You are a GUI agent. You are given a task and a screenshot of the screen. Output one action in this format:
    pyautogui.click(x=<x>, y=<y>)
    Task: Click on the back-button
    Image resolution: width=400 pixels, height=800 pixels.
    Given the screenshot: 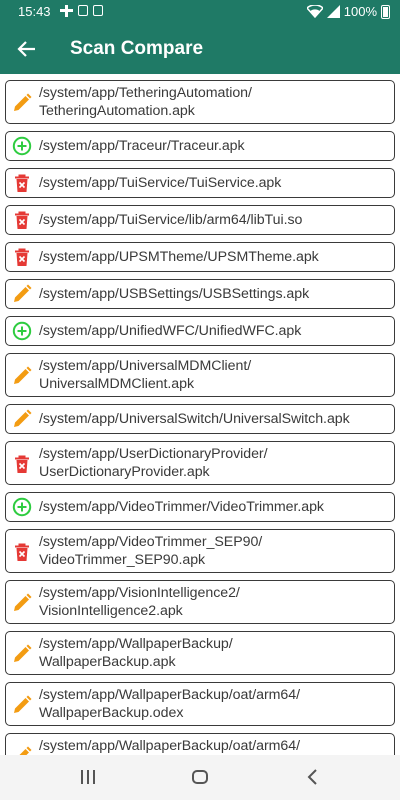 What is the action you would take?
    pyautogui.click(x=27, y=49)
    